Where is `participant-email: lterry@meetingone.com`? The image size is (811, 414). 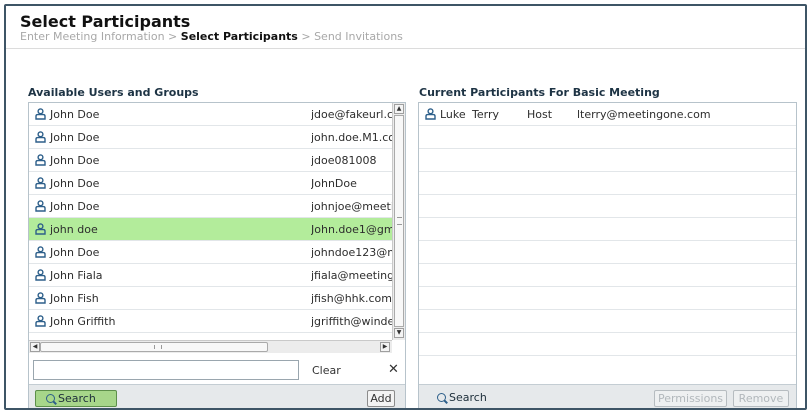
participant-email: lterry@meetingone.com is located at coordinates (644, 114).